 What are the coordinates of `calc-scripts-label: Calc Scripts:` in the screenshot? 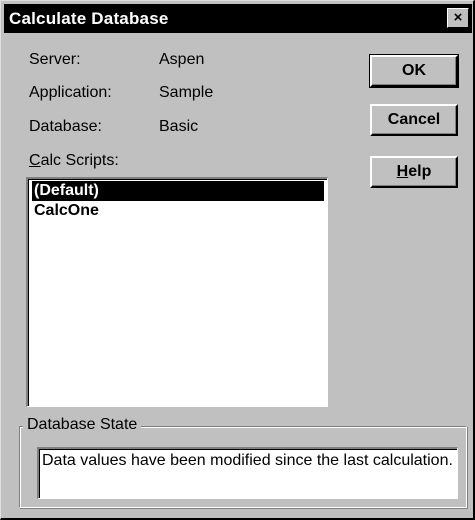 It's located at (74, 161).